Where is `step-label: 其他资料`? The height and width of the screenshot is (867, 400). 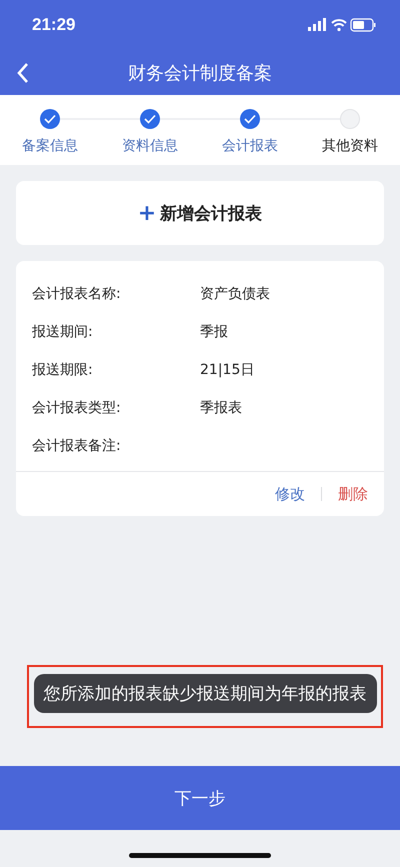
step-label: 其他资料 is located at coordinates (350, 146).